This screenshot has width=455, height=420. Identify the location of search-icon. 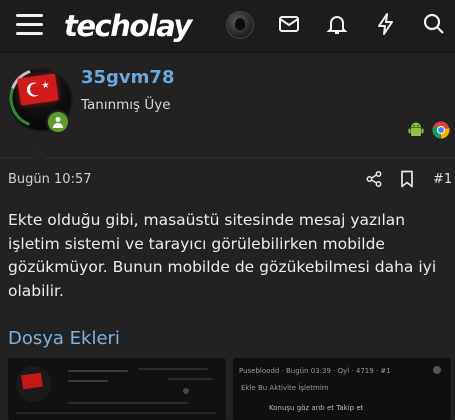
(434, 24).